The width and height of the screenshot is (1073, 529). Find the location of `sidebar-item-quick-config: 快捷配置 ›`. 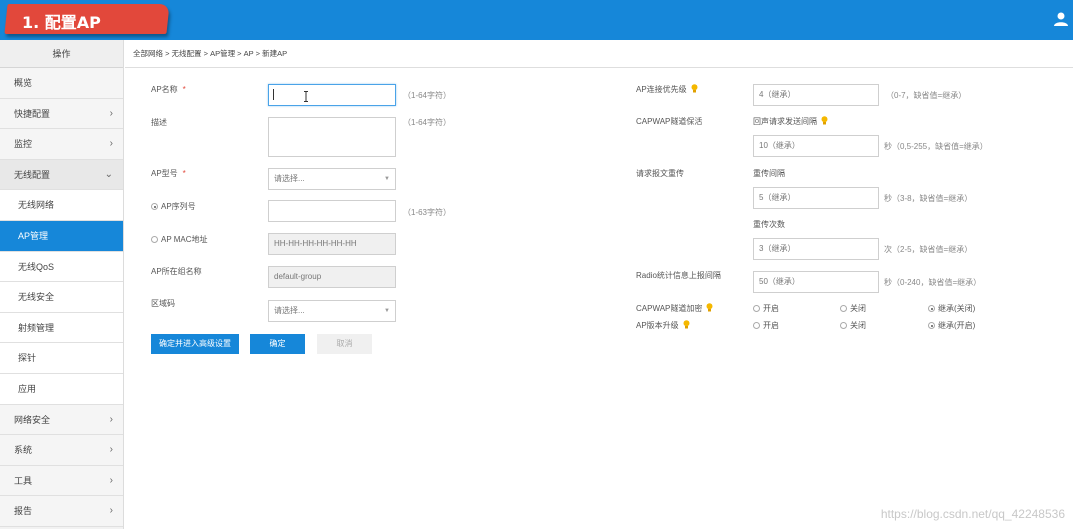

sidebar-item-quick-config: 快捷配置 › is located at coordinates (61, 114).